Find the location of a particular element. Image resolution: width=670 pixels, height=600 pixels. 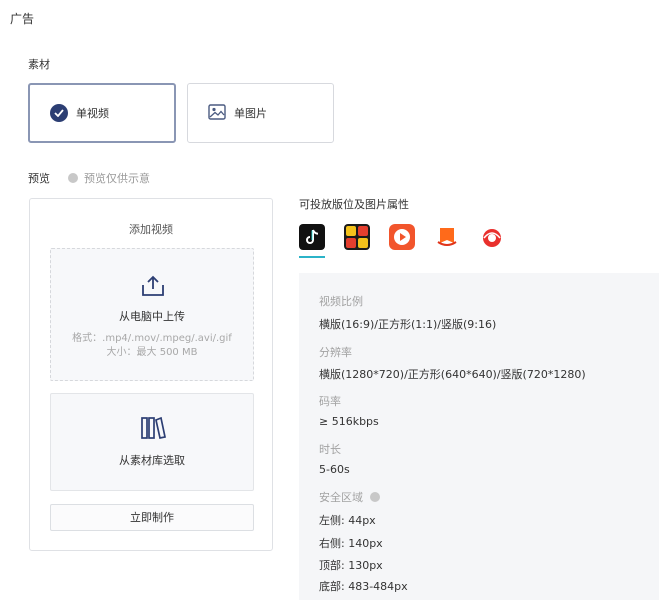

info-icon is located at coordinates (73, 178).